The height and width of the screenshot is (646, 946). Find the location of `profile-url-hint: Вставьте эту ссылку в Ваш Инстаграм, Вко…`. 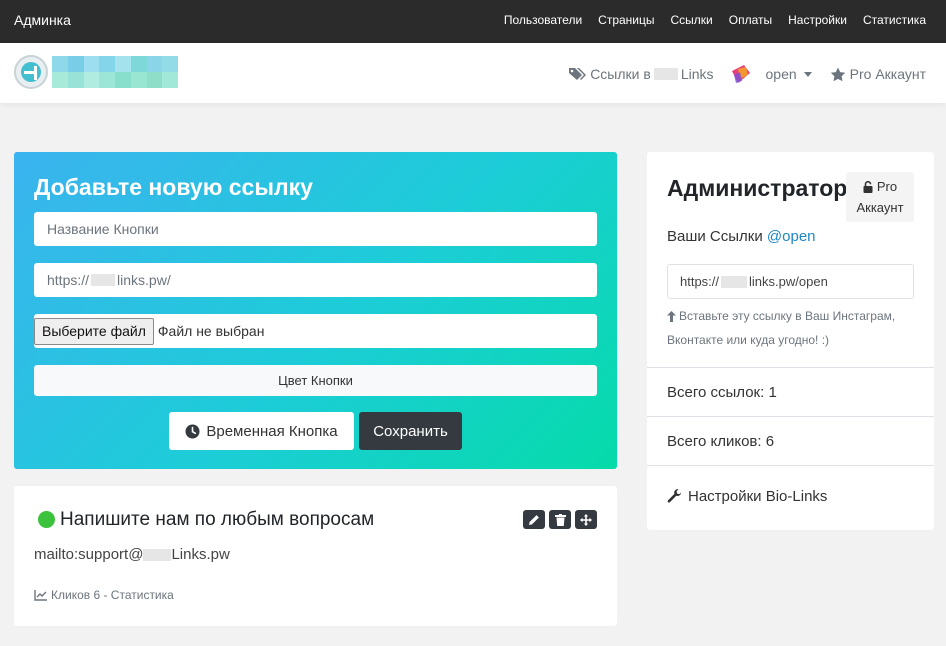

profile-url-hint: Вставьте эту ссылку в Ваш Инстаграм, Вко… is located at coordinates (792, 328).